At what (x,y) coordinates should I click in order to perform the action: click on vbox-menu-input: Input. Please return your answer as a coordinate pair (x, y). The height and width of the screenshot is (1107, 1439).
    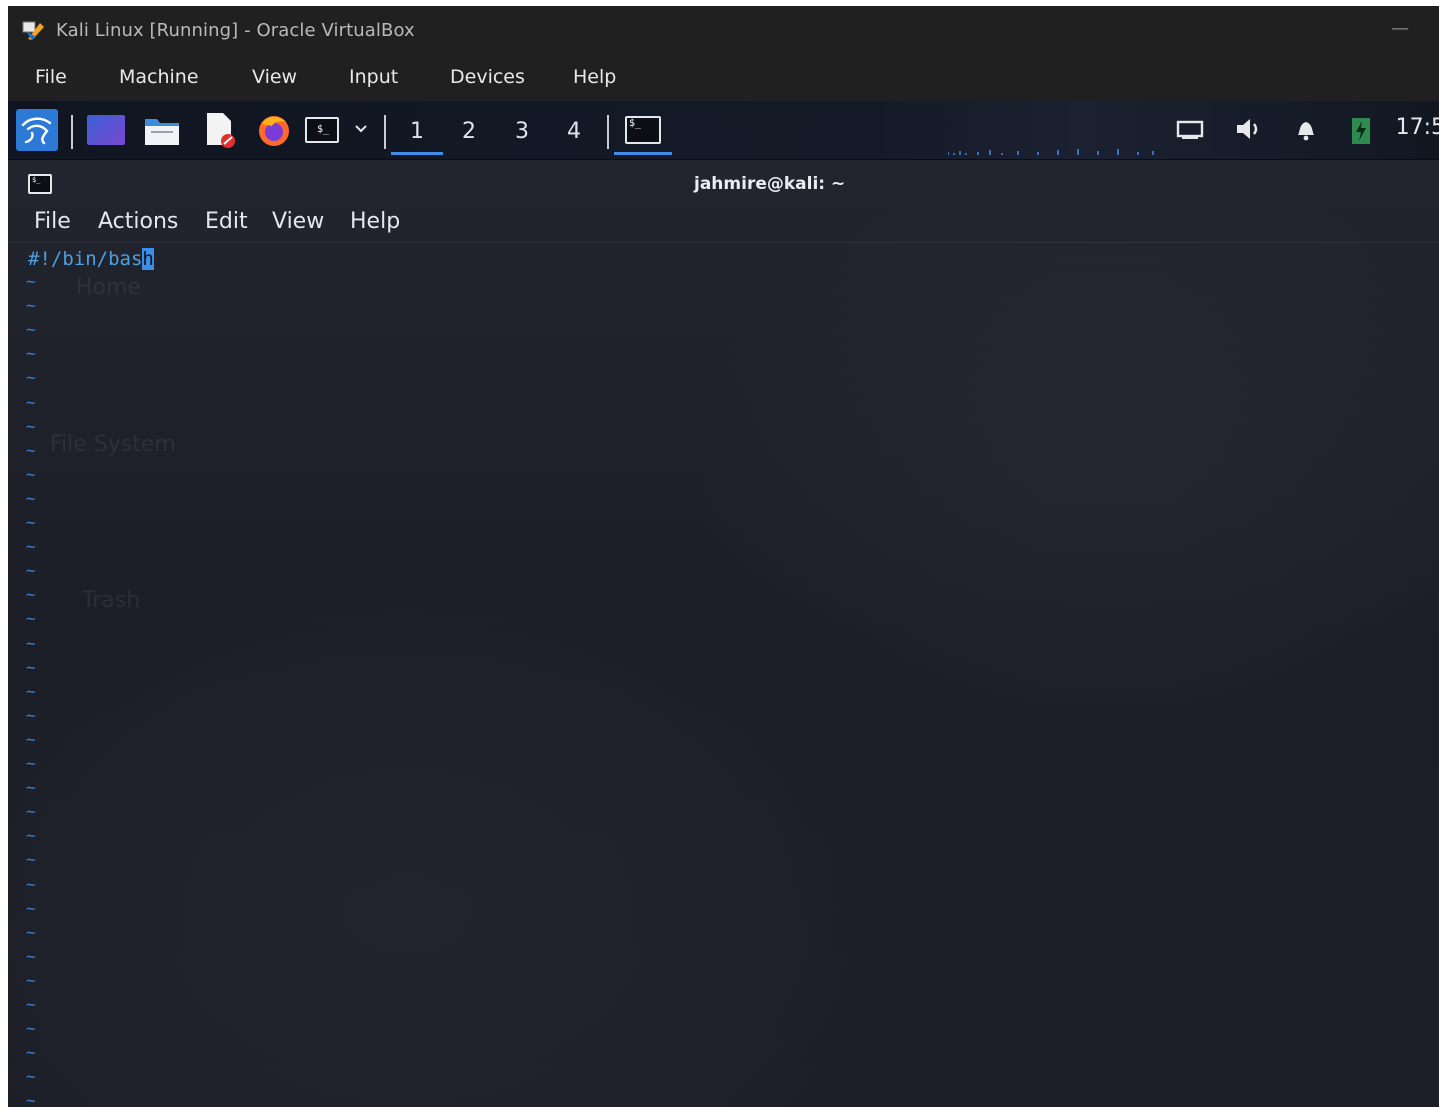
    Looking at the image, I should click on (373, 77).